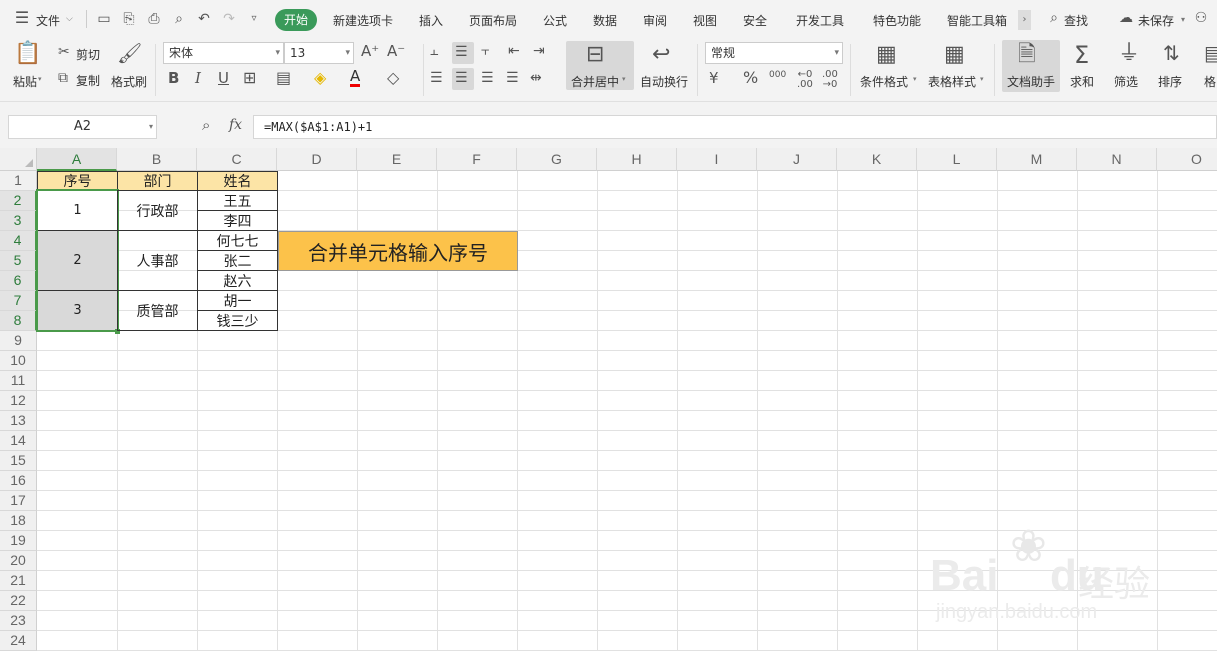  Describe the element at coordinates (320, 78) in the screenshot. I see `fill-color-icon: ◈` at that location.